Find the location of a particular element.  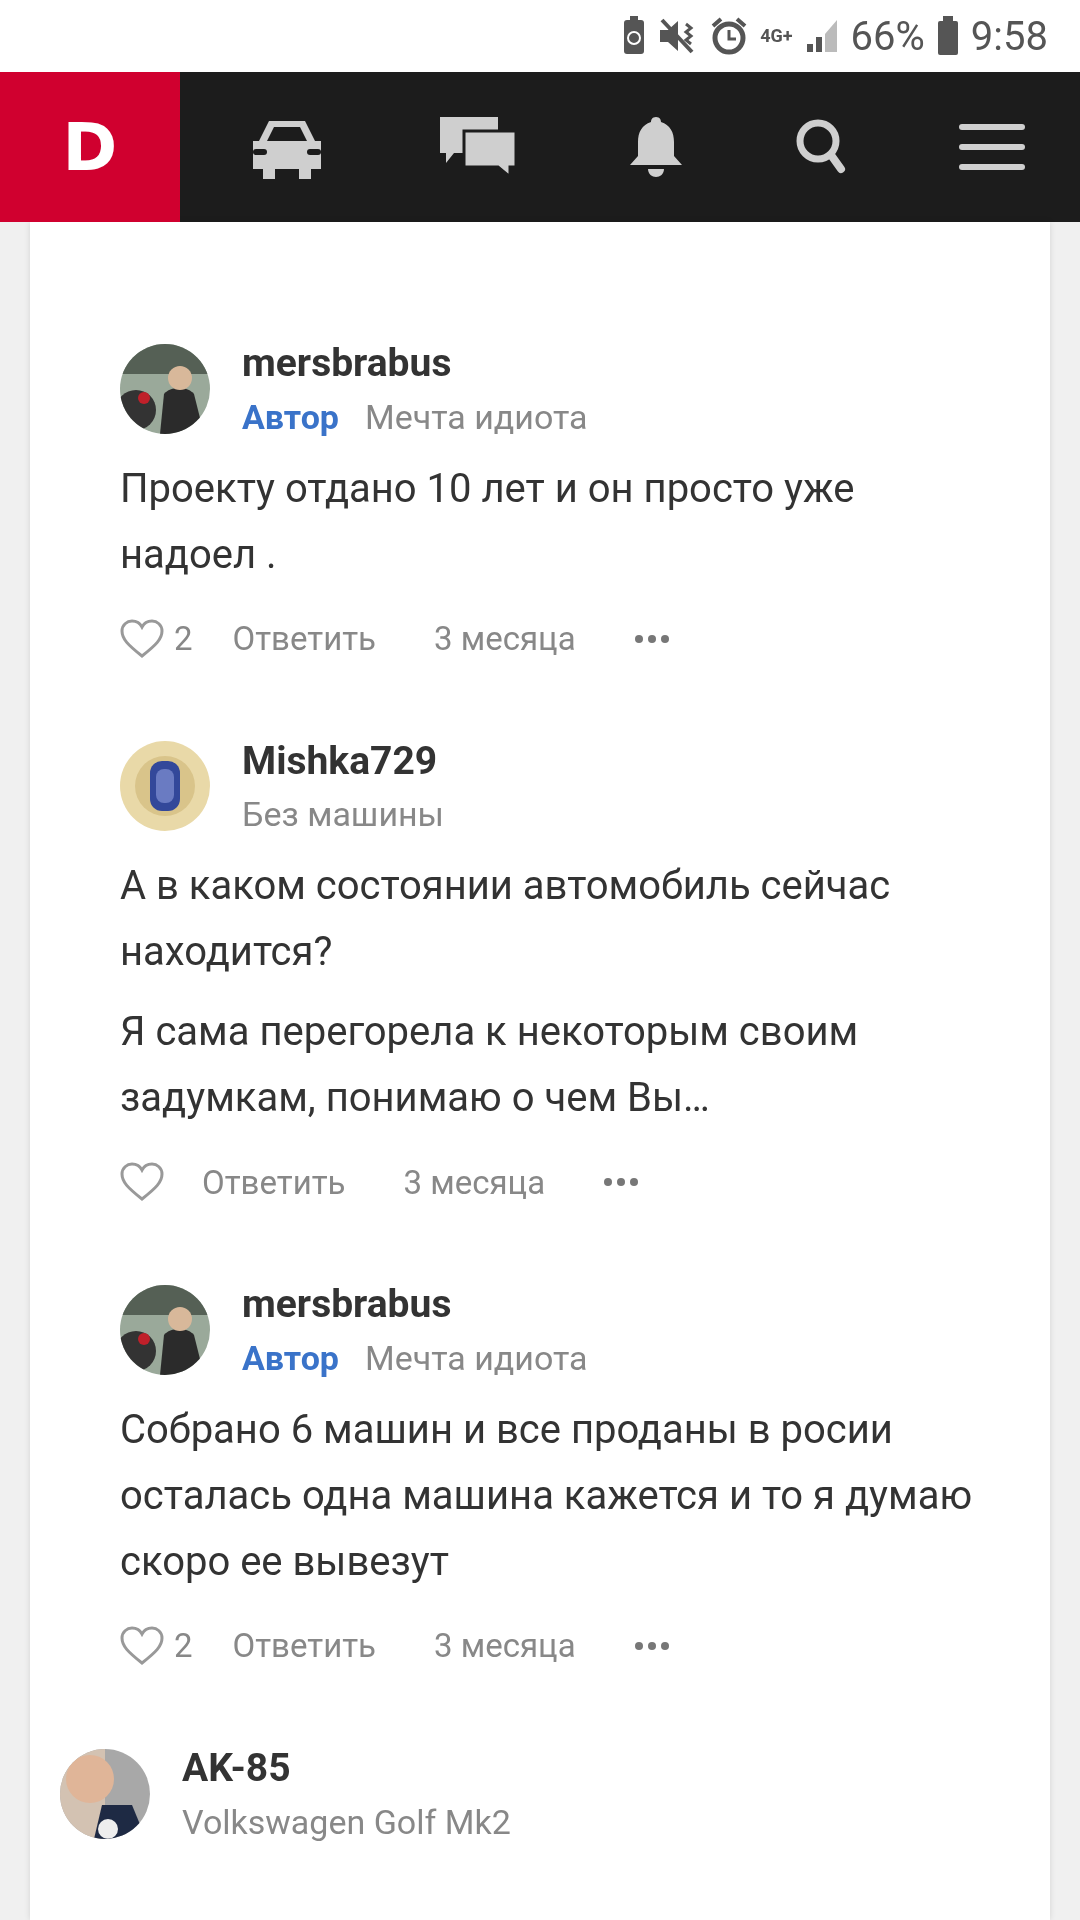

signal-icon is located at coordinates (821, 36).